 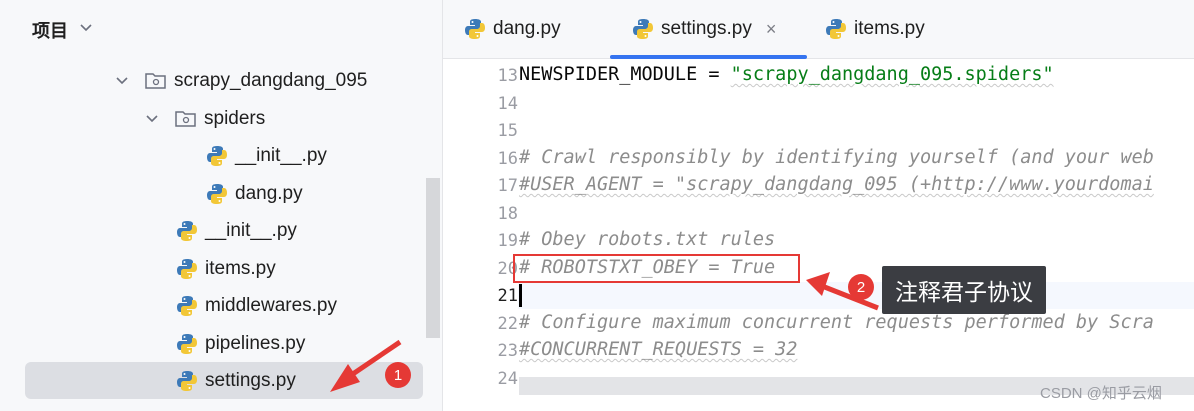 I want to click on watermark: CSDN @知乎云烟, so click(x=1101, y=393).